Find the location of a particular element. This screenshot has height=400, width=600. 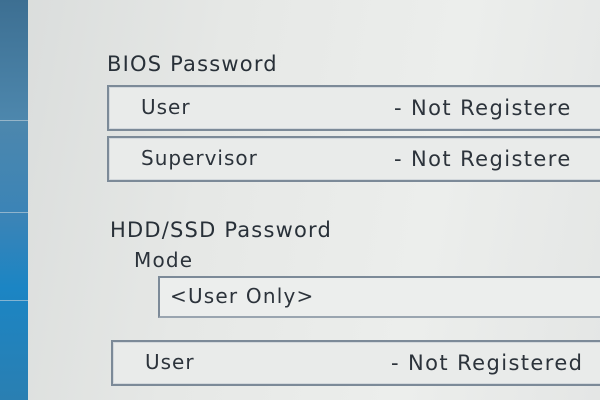

bios-supervisor-password-row: Supervisor - Not Registere is located at coordinates (353, 159).